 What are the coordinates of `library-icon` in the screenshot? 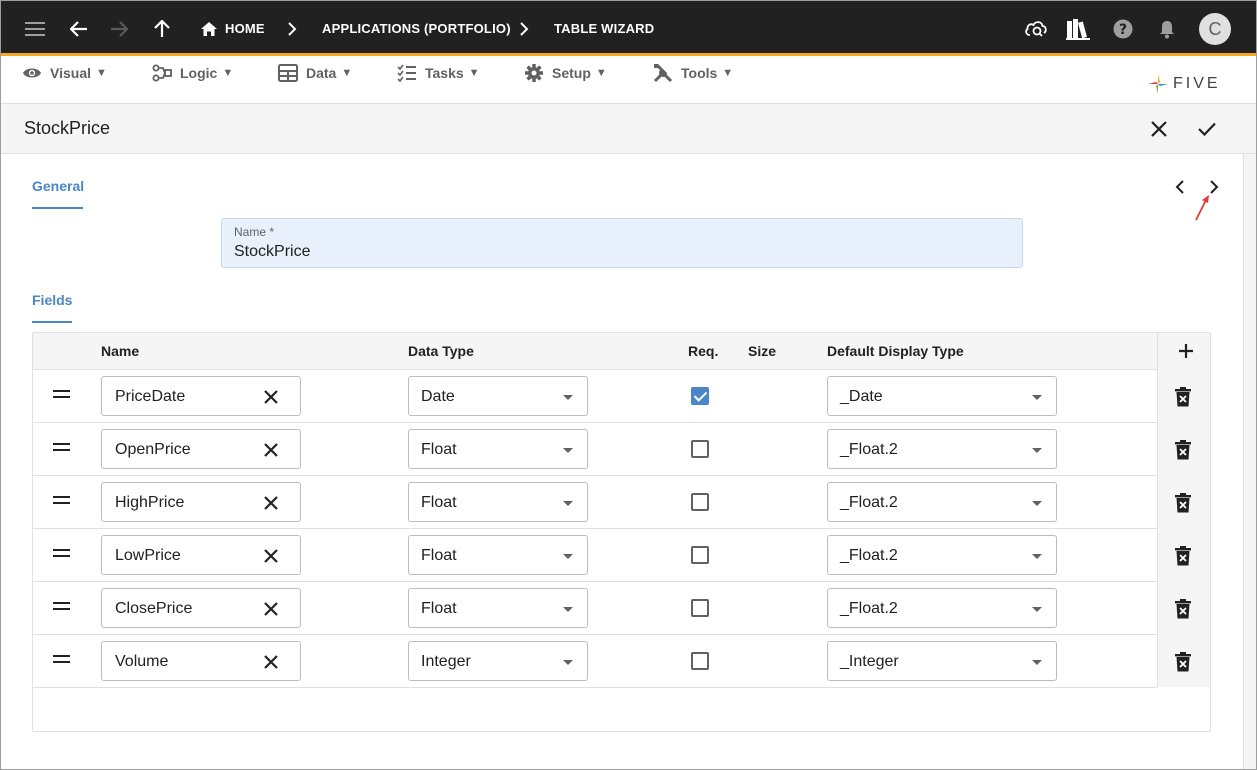 It's located at (1078, 28).